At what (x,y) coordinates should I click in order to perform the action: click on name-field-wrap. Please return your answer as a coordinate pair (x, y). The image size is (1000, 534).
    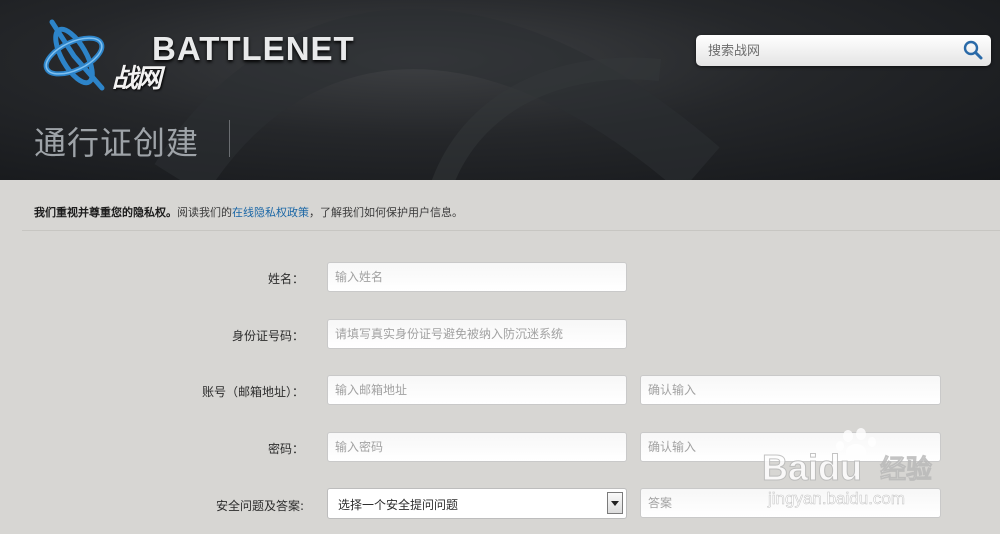
    Looking at the image, I should click on (477, 277).